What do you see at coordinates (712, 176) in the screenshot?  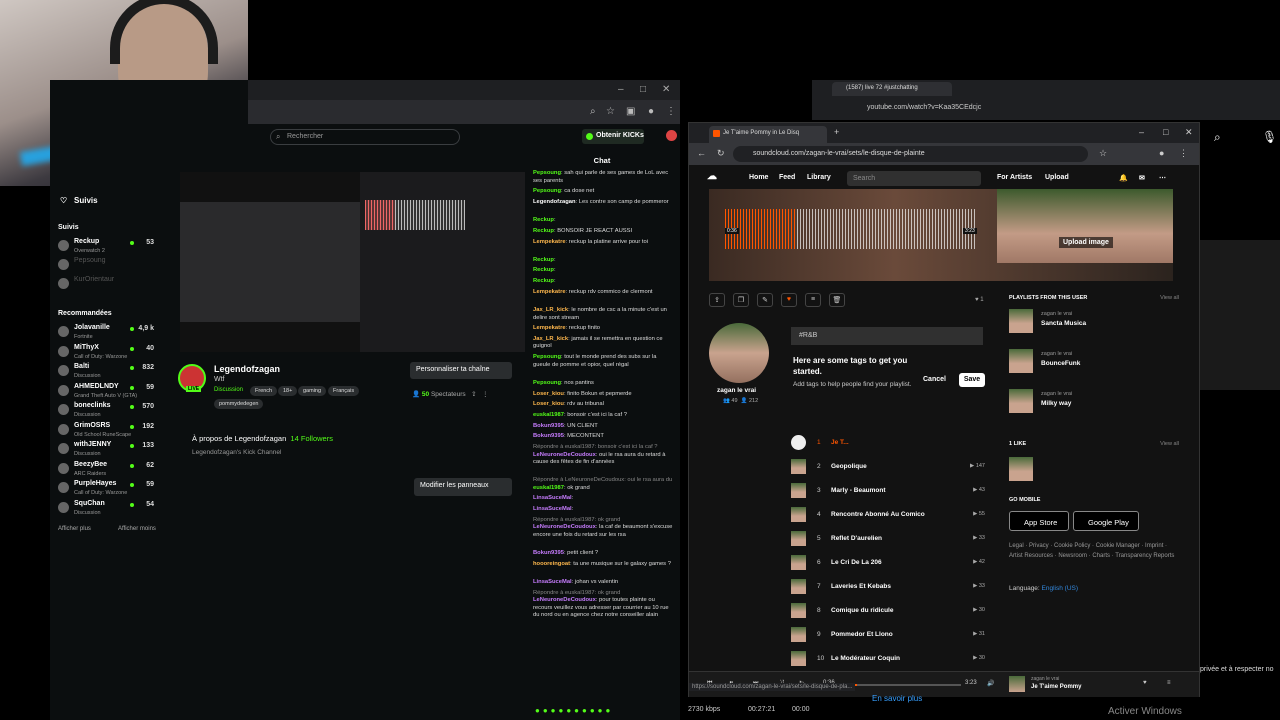 I see `soundcloud-logo-icon: ☁` at bounding box center [712, 176].